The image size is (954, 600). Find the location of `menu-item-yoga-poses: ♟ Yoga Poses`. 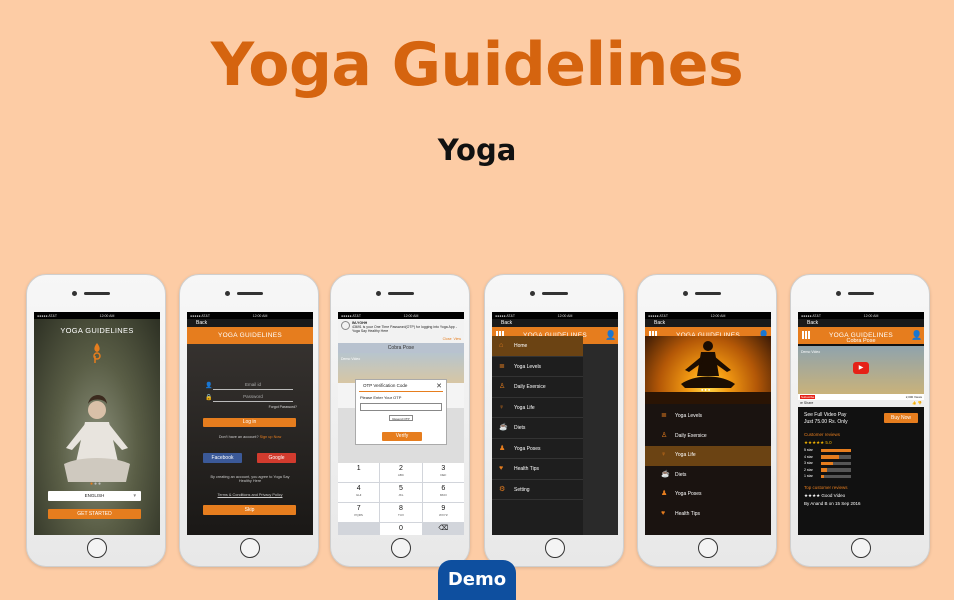

menu-item-yoga-poses: ♟ Yoga Poses is located at coordinates (537, 449).